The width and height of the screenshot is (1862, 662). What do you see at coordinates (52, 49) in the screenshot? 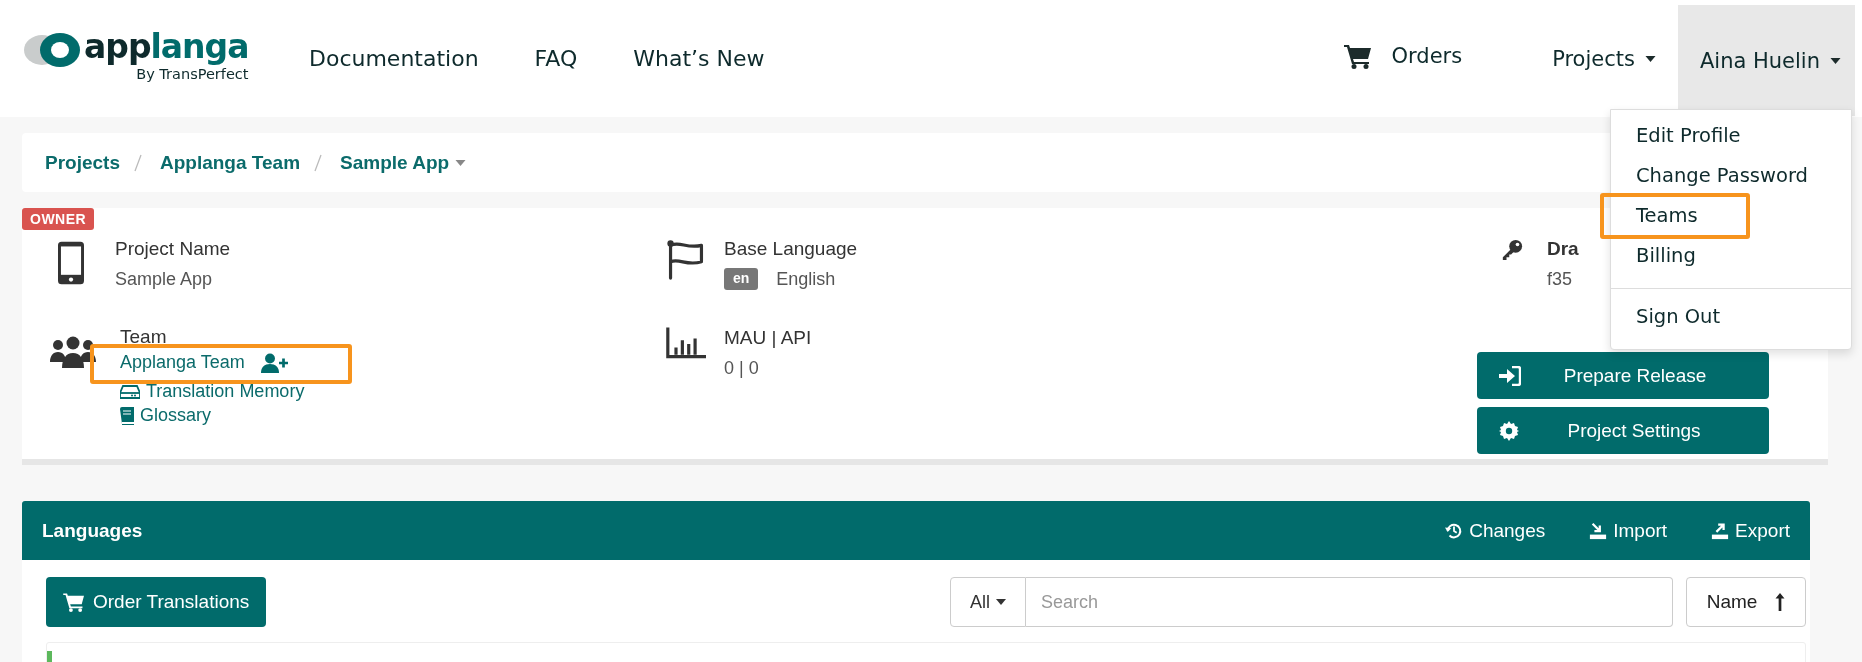
I see `logo-icon` at bounding box center [52, 49].